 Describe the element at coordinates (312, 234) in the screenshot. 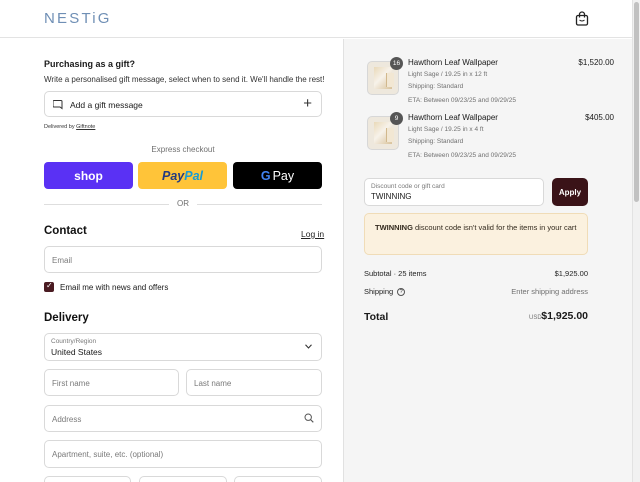

I see `login-link: Log in` at that location.